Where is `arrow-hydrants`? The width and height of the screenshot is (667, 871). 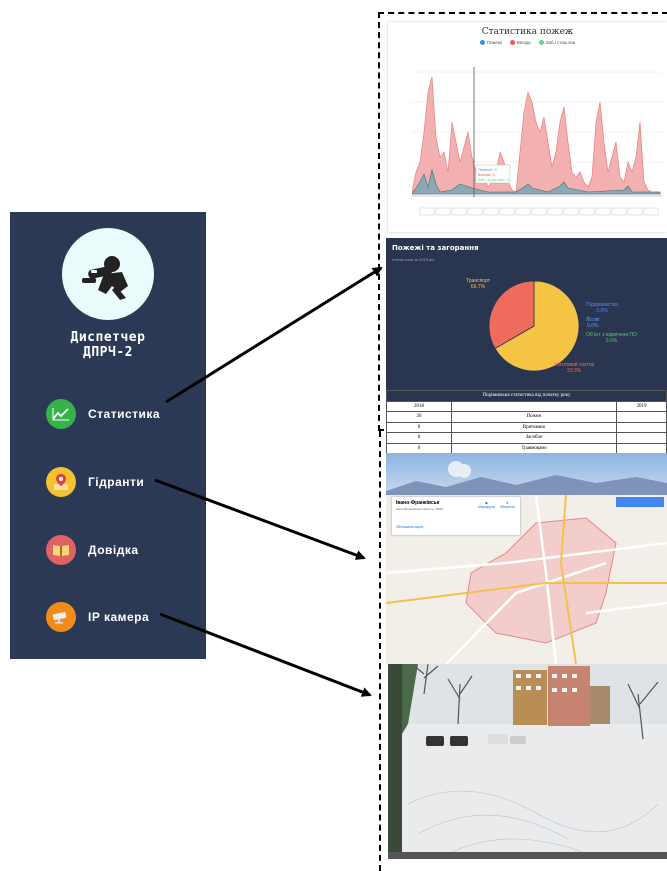
arrow-hydrants is located at coordinates (260, 519).